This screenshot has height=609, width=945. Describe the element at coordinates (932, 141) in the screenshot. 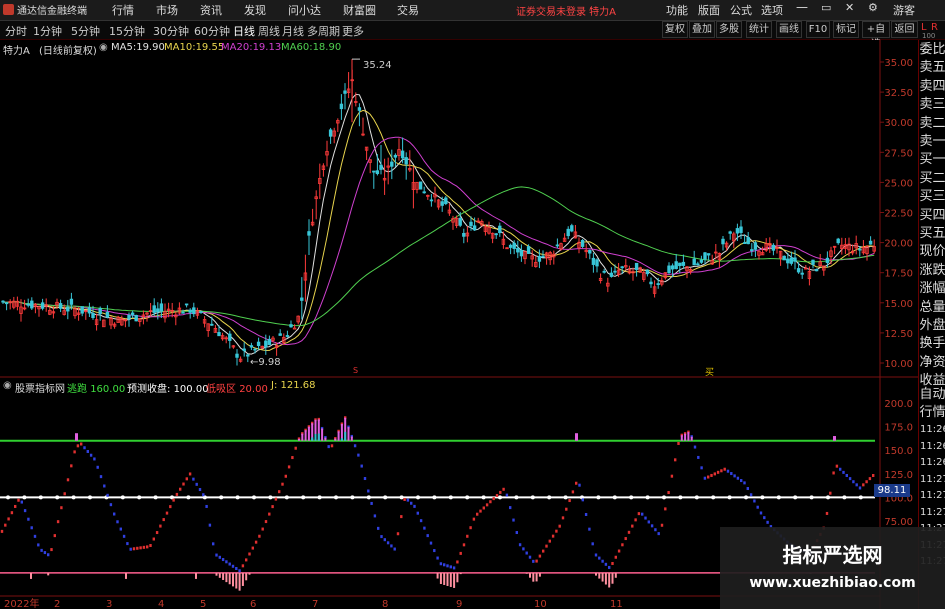

I see `quote-field-label: 卖一` at that location.